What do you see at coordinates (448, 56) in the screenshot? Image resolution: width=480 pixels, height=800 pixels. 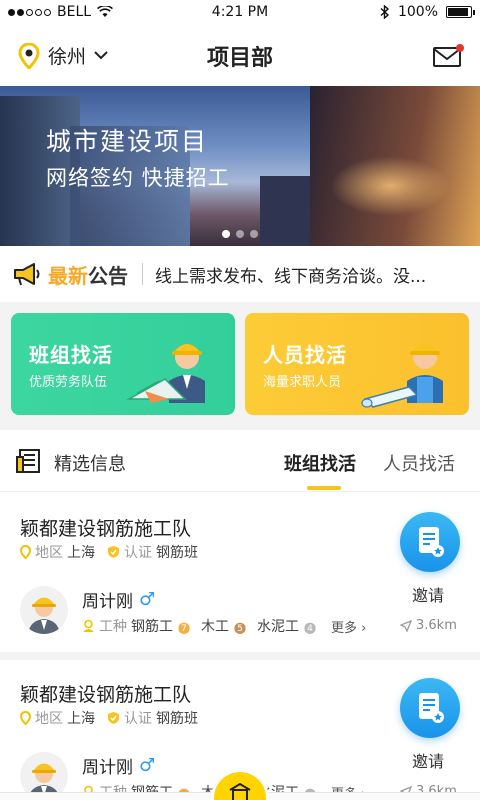 I see `message-mail-icon` at bounding box center [448, 56].